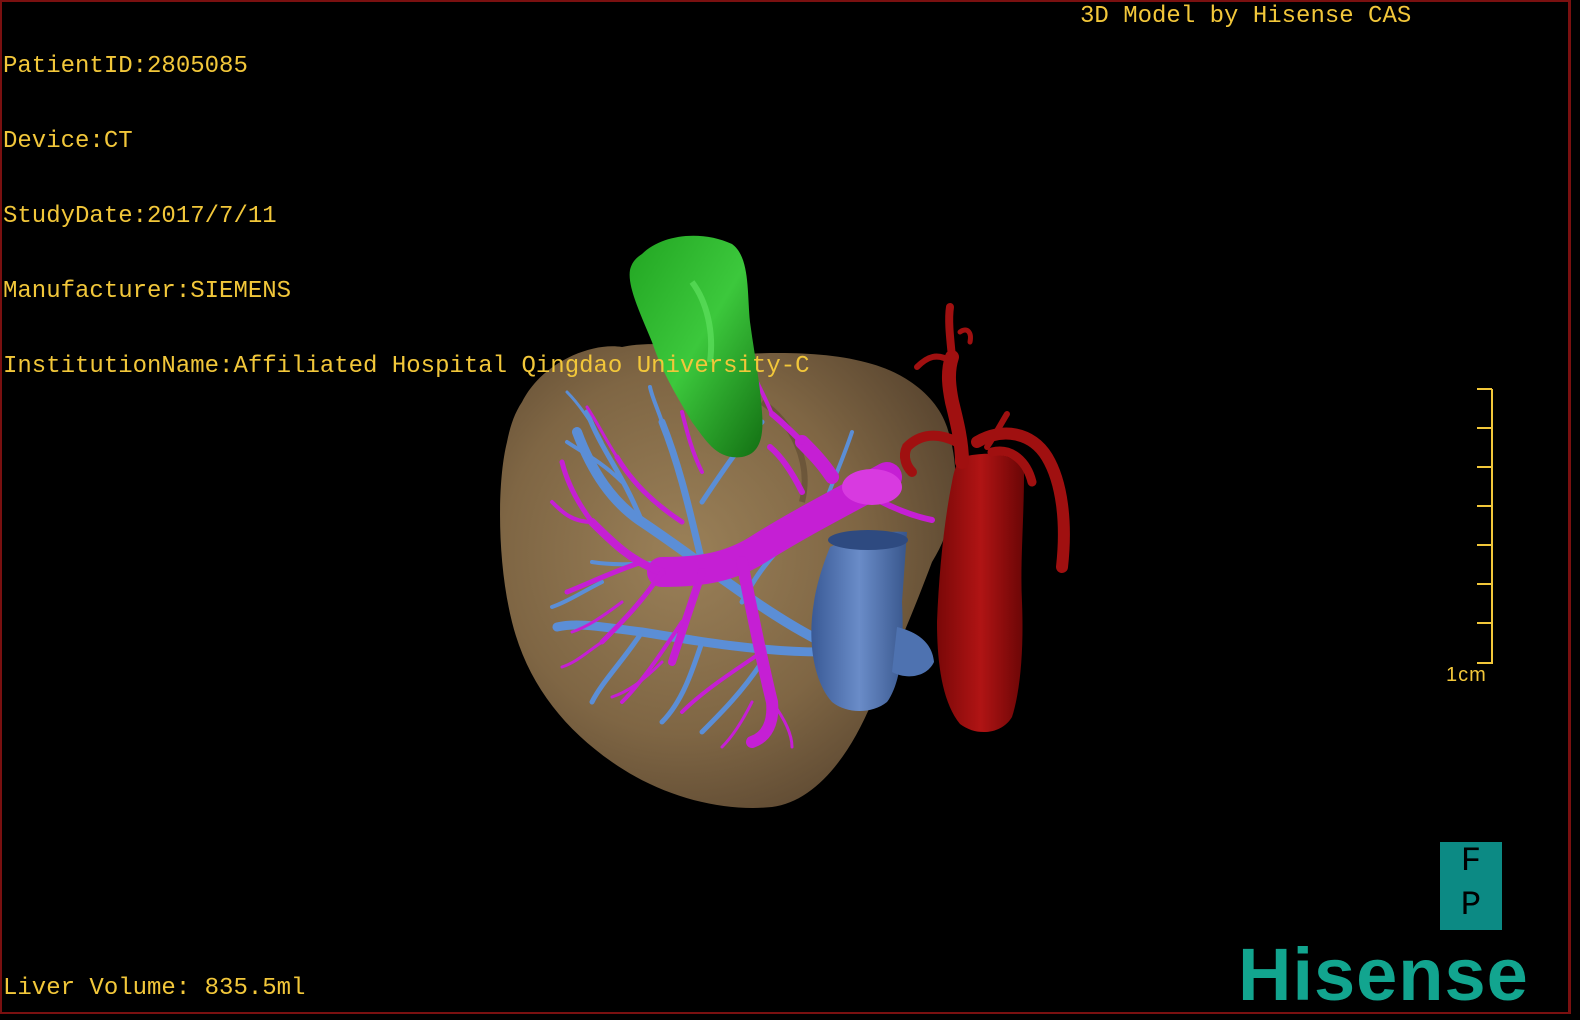  Describe the element at coordinates (1485, 526) in the screenshot. I see `scale-bar` at that location.